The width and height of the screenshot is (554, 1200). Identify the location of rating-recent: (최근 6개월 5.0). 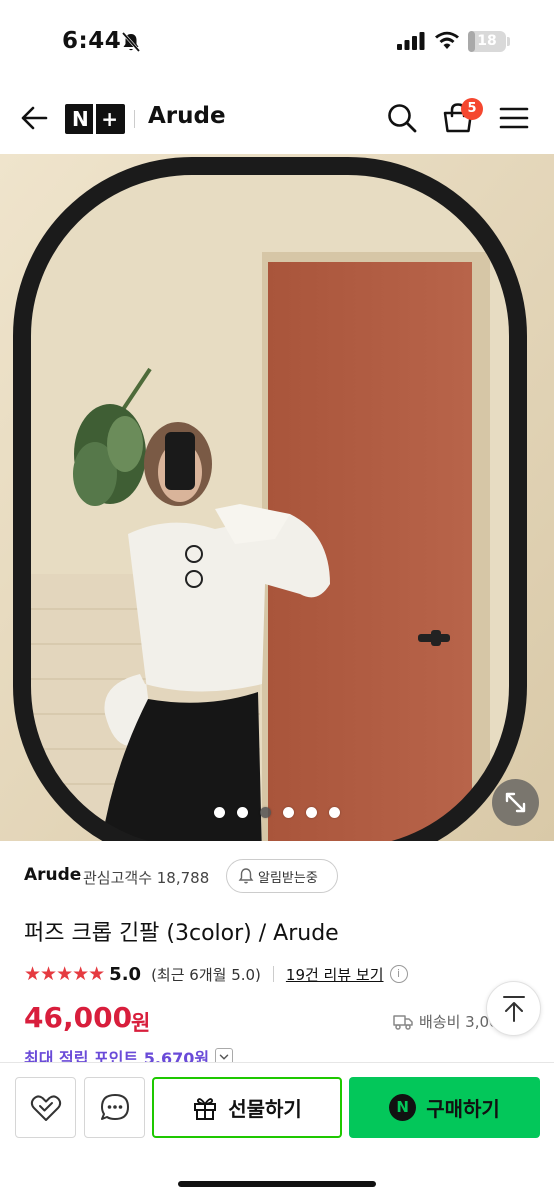
(206, 974).